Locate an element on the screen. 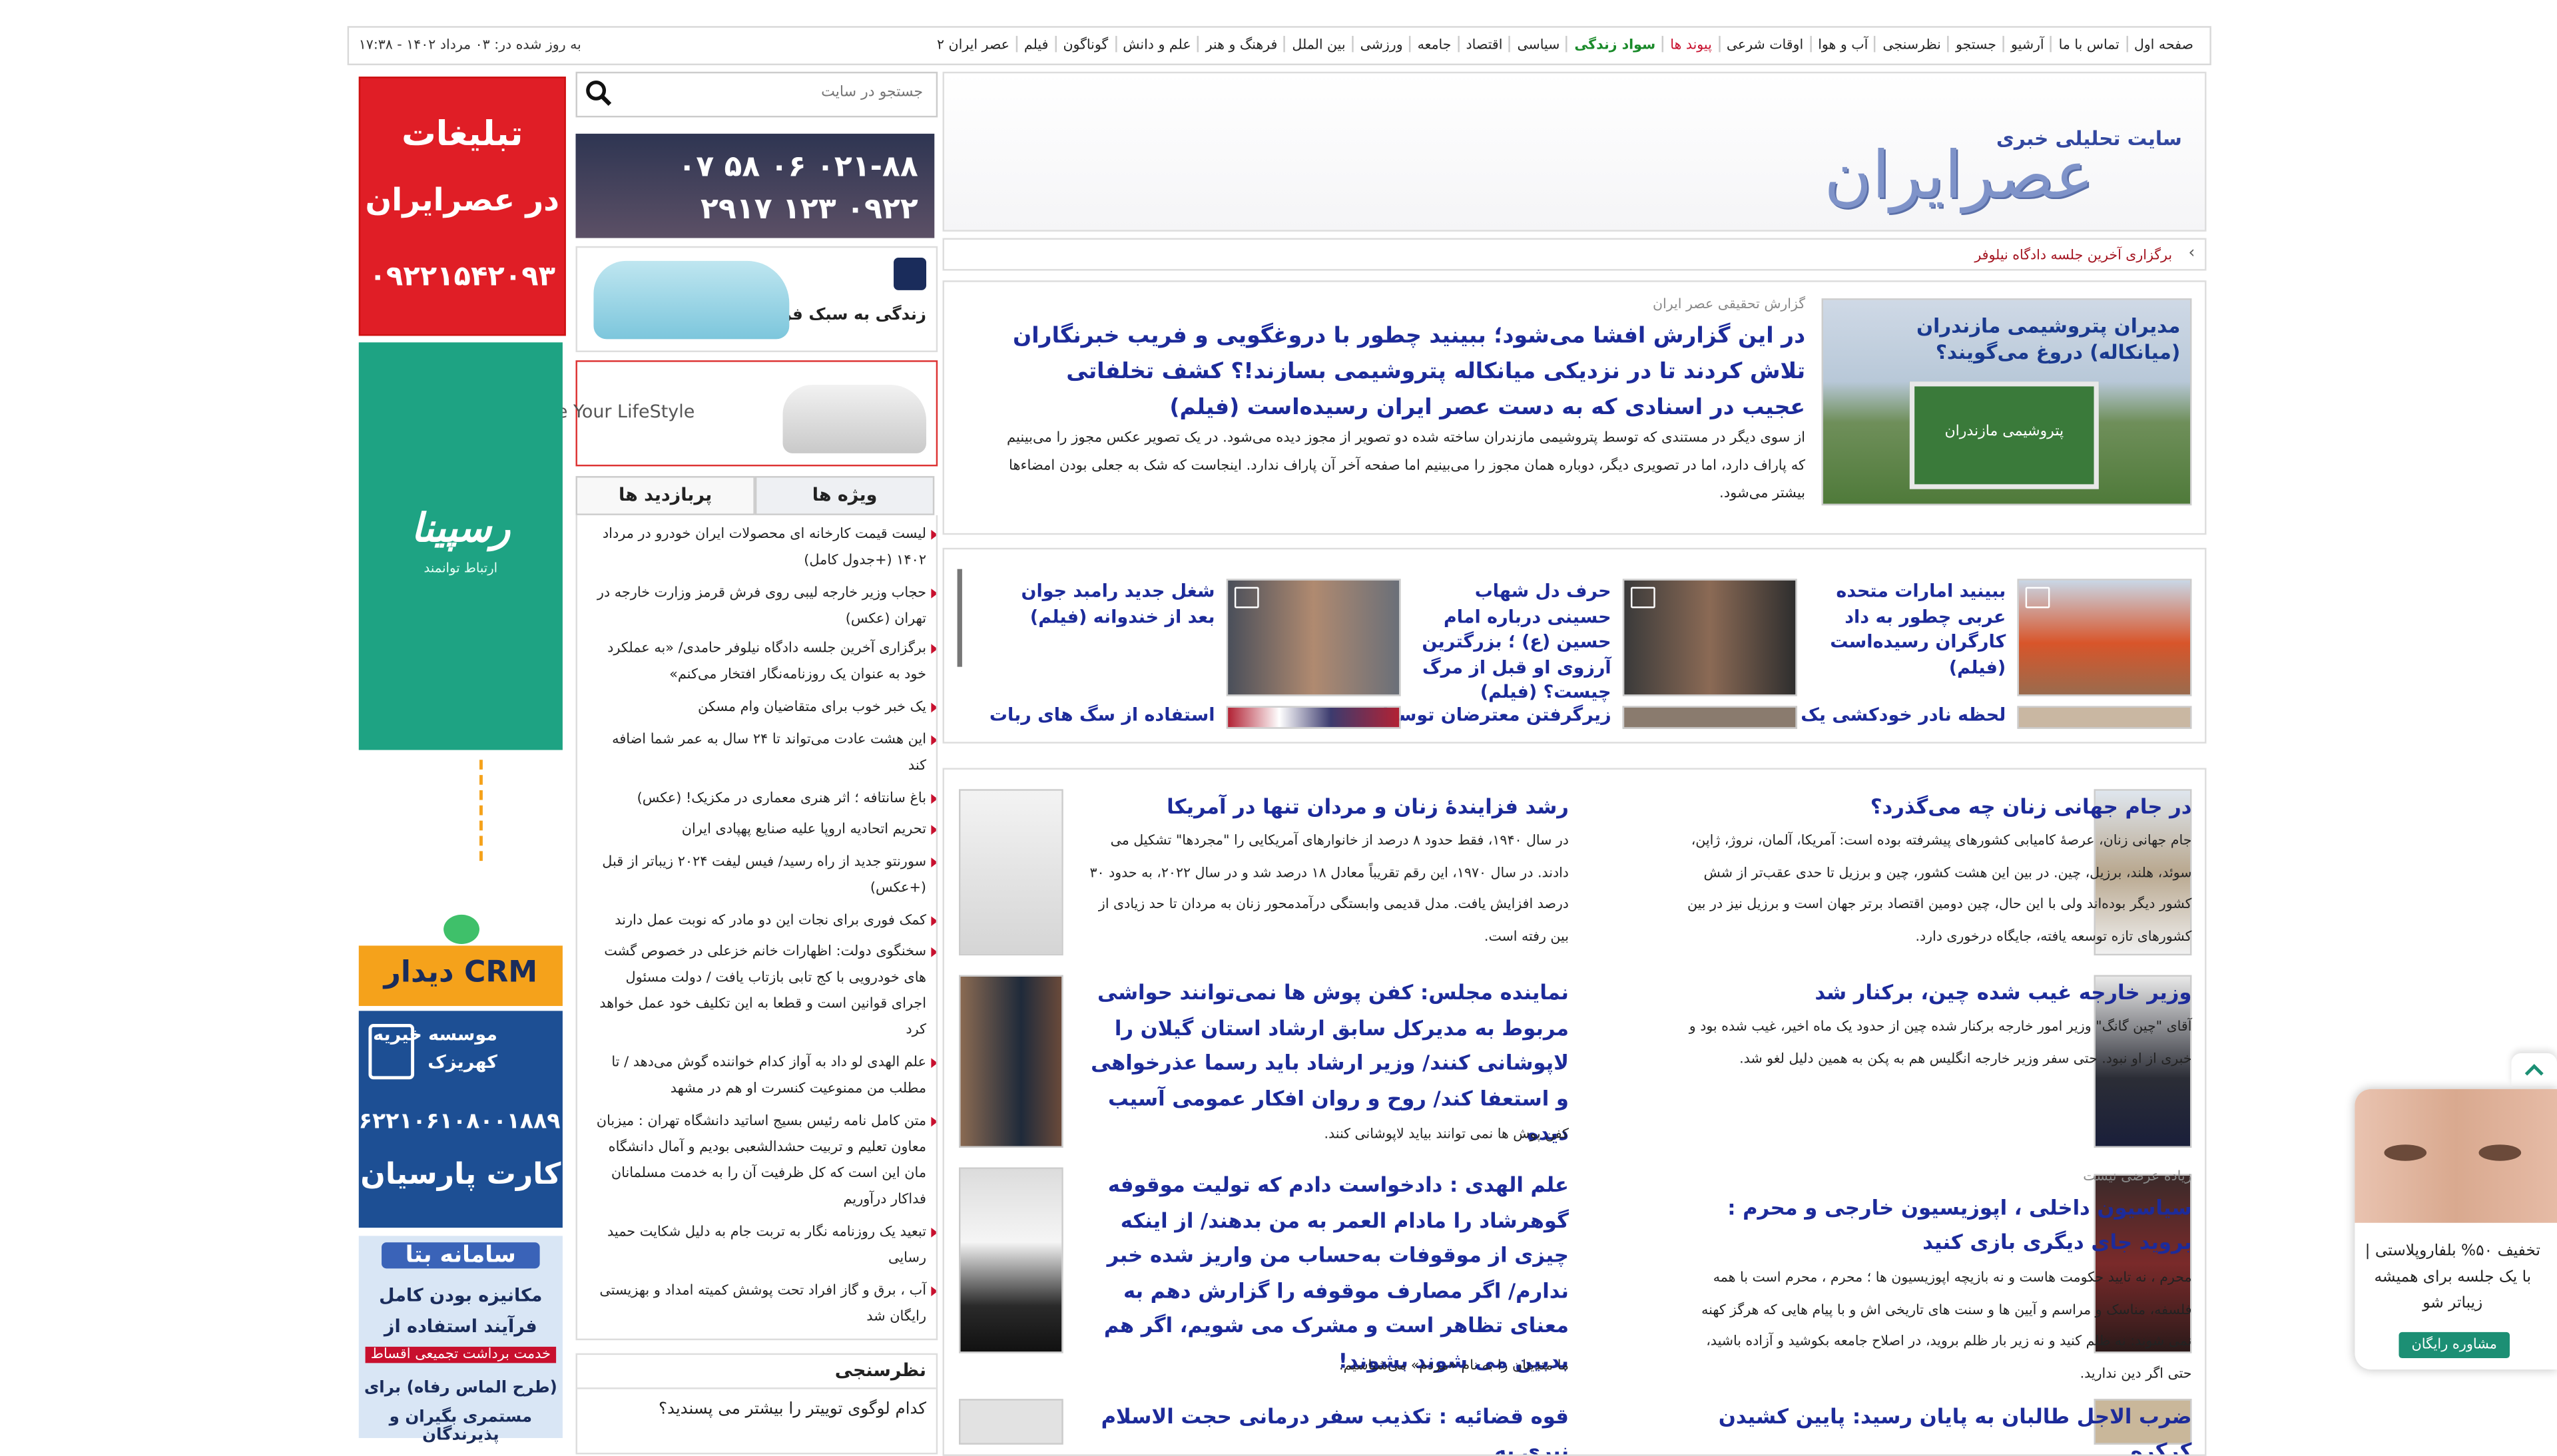  nav-prayer-times: اوقات شرعی is located at coordinates (1764, 44).